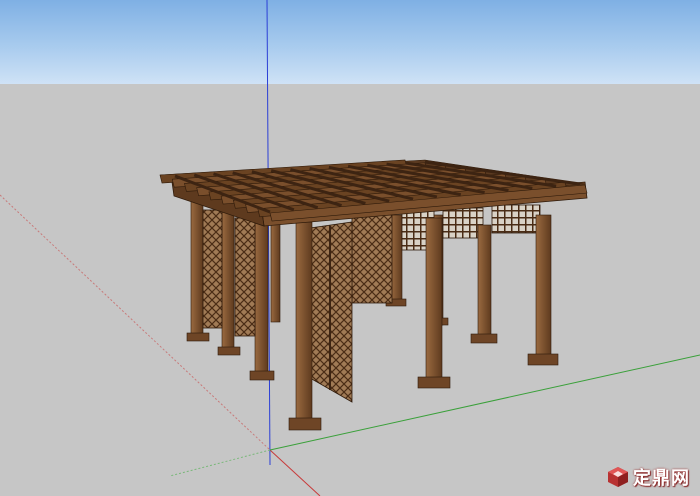  I want to click on back-panels, so click(446, 254).